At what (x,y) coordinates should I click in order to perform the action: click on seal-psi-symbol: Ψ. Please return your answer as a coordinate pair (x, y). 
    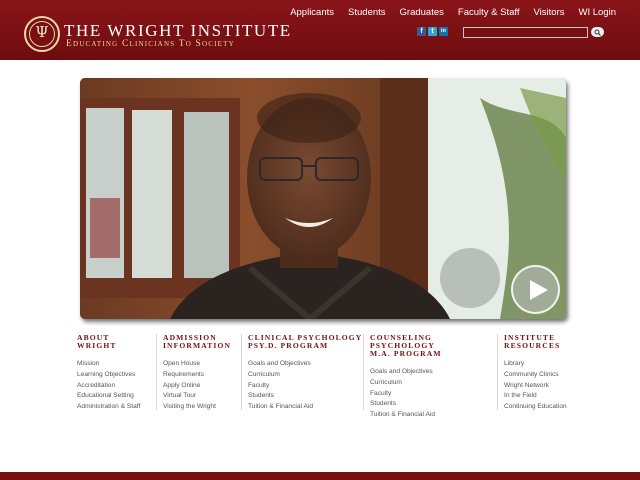
    Looking at the image, I should click on (42, 32).